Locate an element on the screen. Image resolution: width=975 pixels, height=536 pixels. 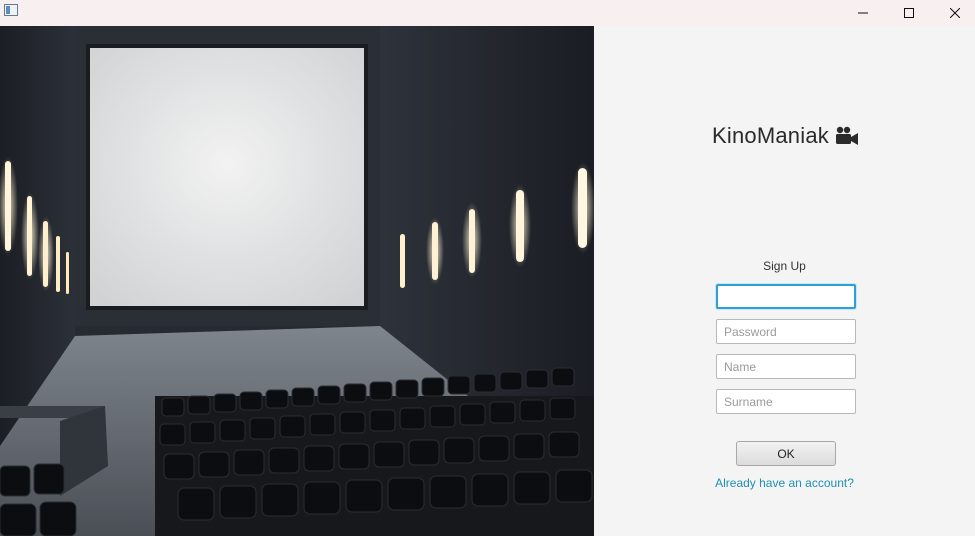
minimize-button is located at coordinates (863, 13).